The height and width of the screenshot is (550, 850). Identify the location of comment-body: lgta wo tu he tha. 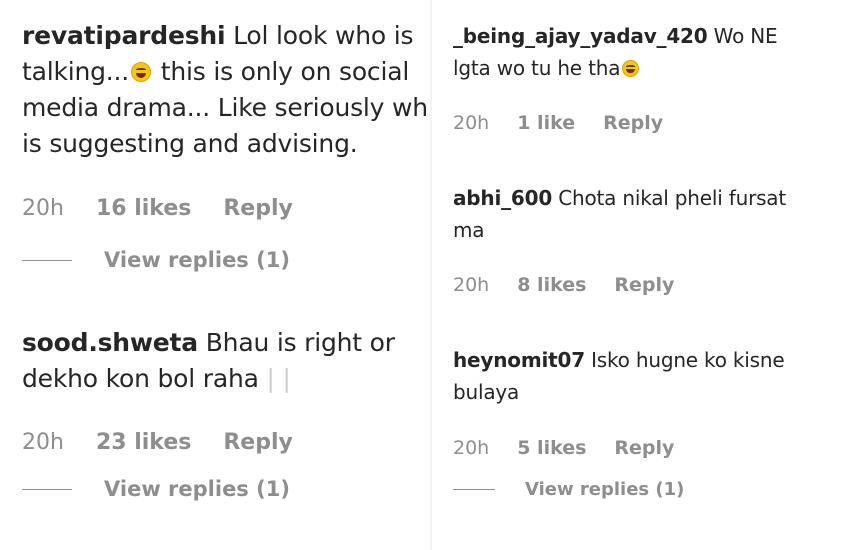
(537, 68).